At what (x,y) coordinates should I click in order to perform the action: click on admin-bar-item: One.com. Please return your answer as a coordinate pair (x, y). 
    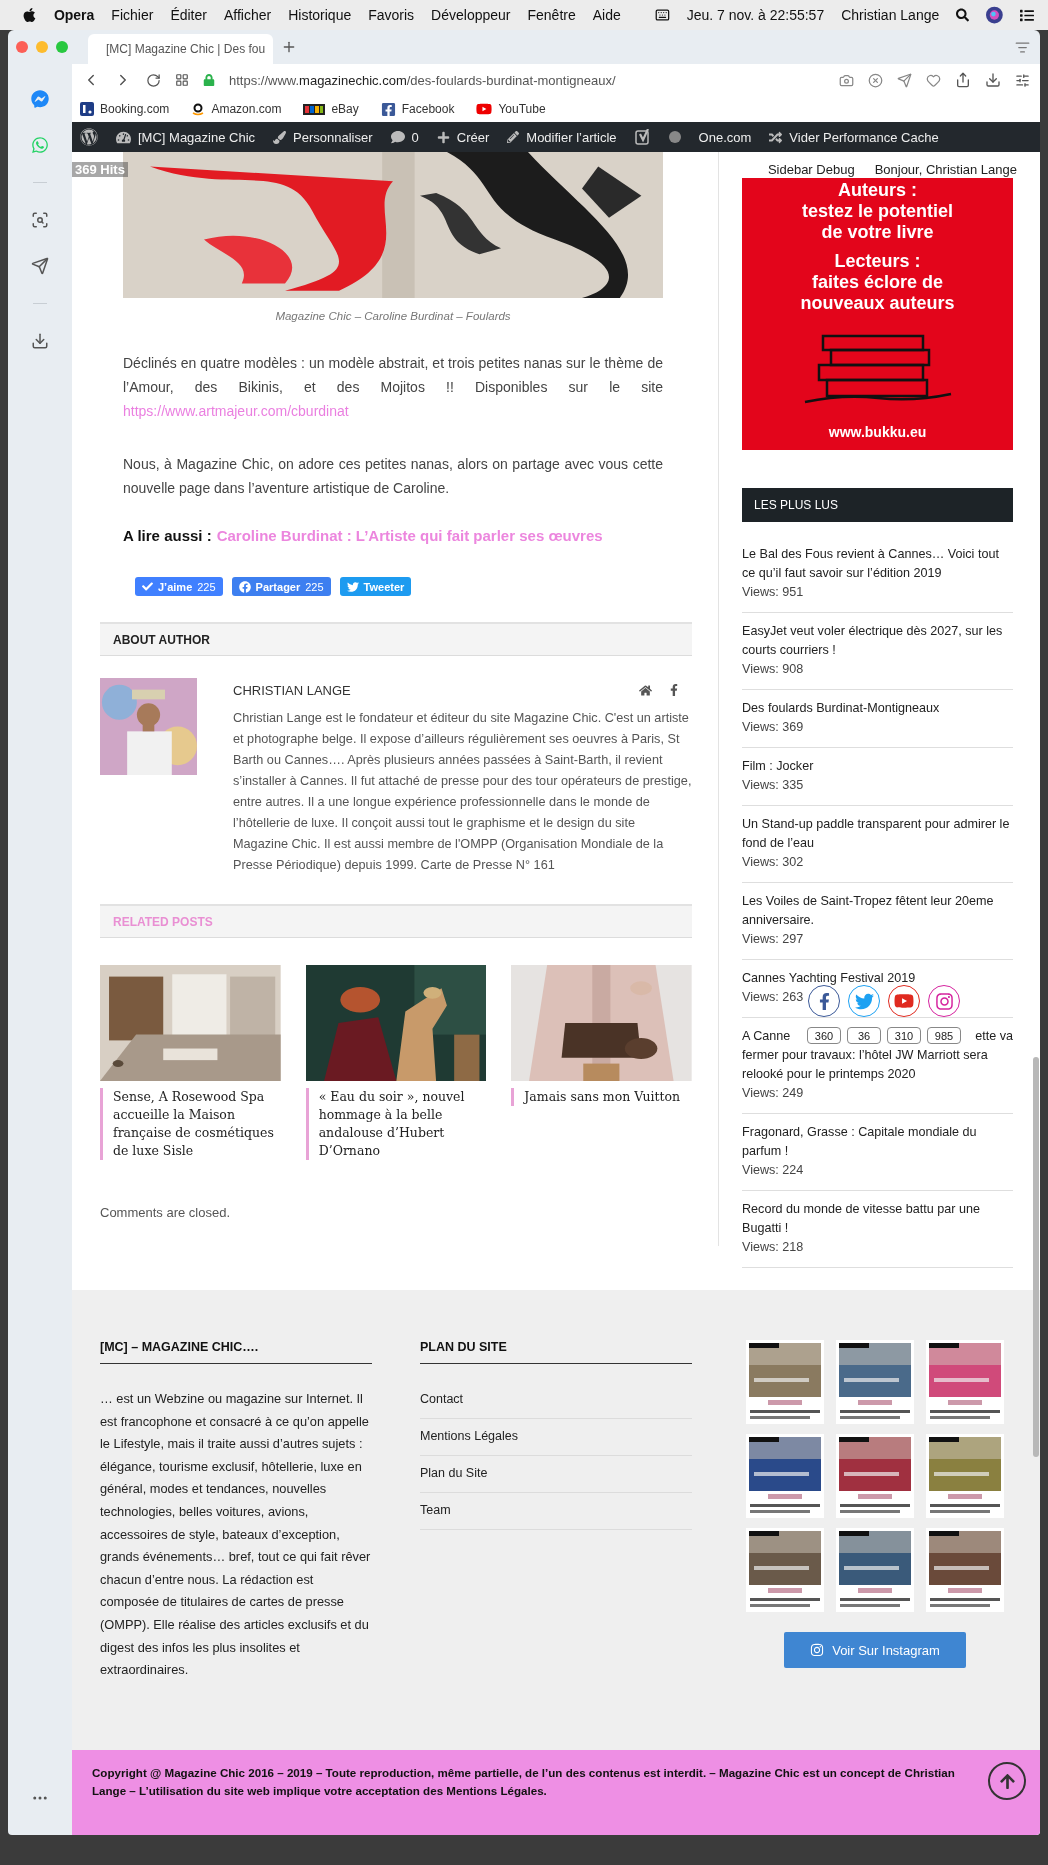
    Looking at the image, I should click on (725, 137).